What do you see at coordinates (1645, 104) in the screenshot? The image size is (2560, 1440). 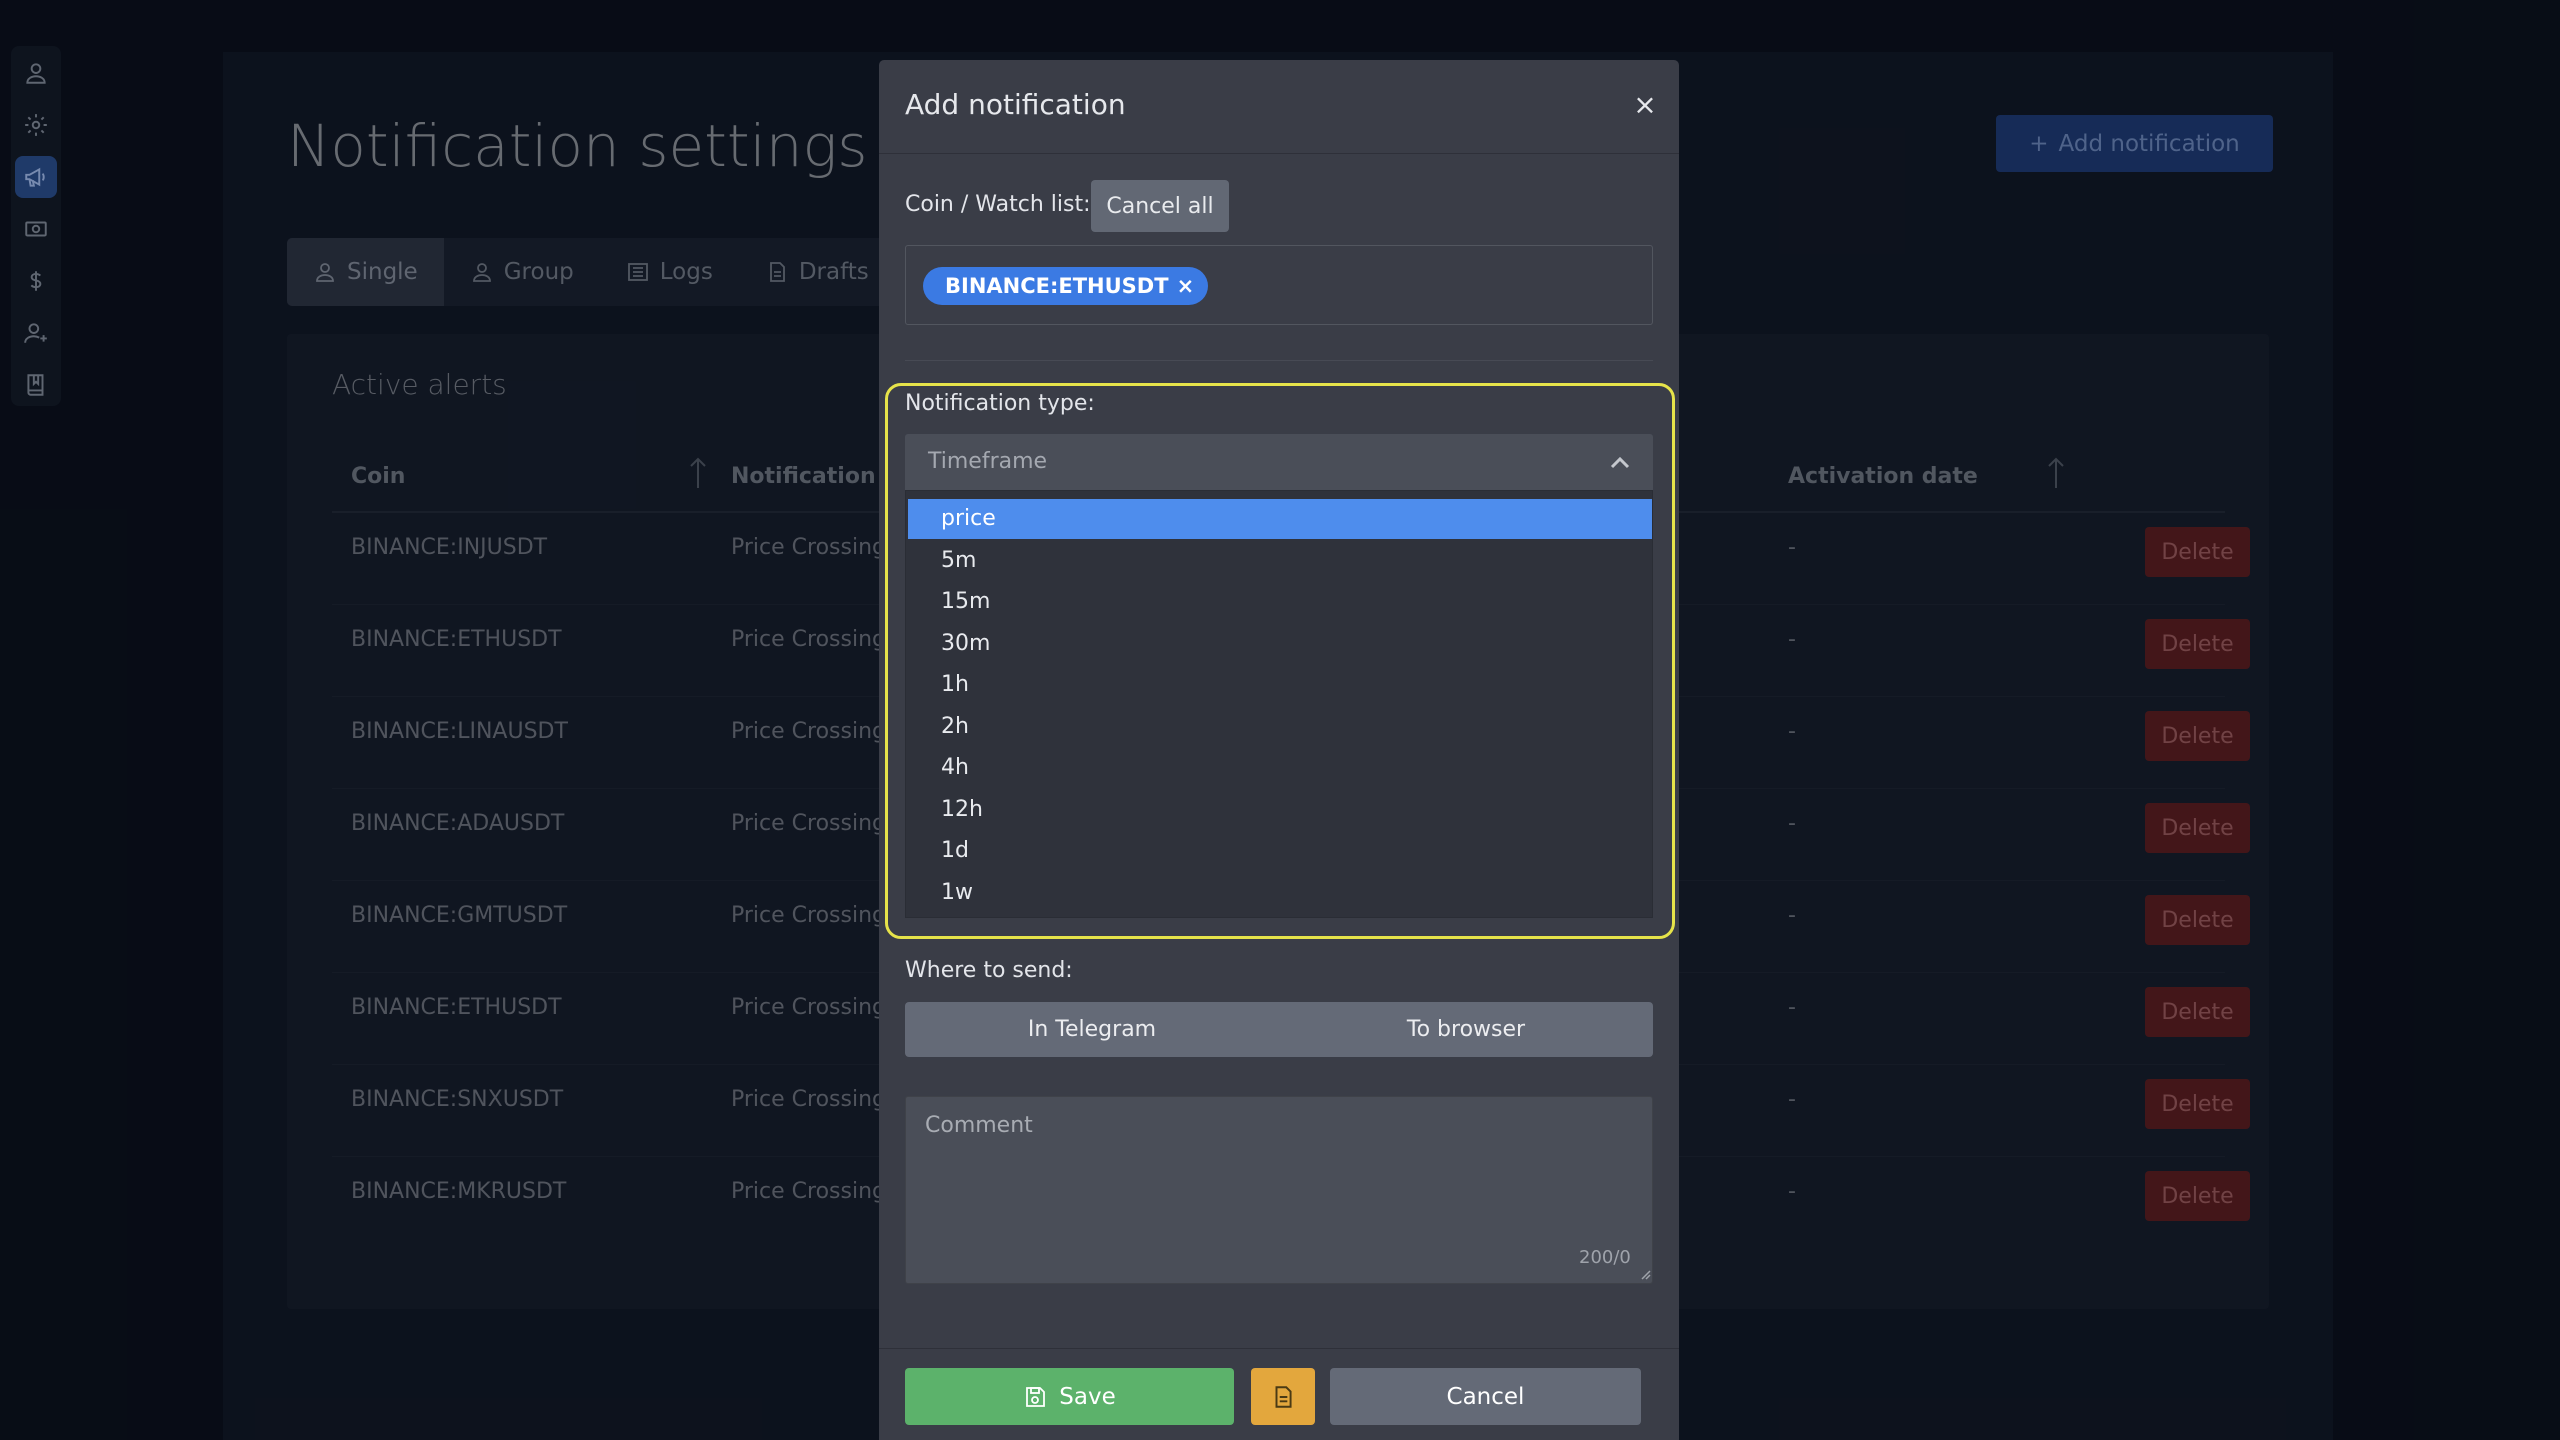 I see `close-icon: ×` at bounding box center [1645, 104].